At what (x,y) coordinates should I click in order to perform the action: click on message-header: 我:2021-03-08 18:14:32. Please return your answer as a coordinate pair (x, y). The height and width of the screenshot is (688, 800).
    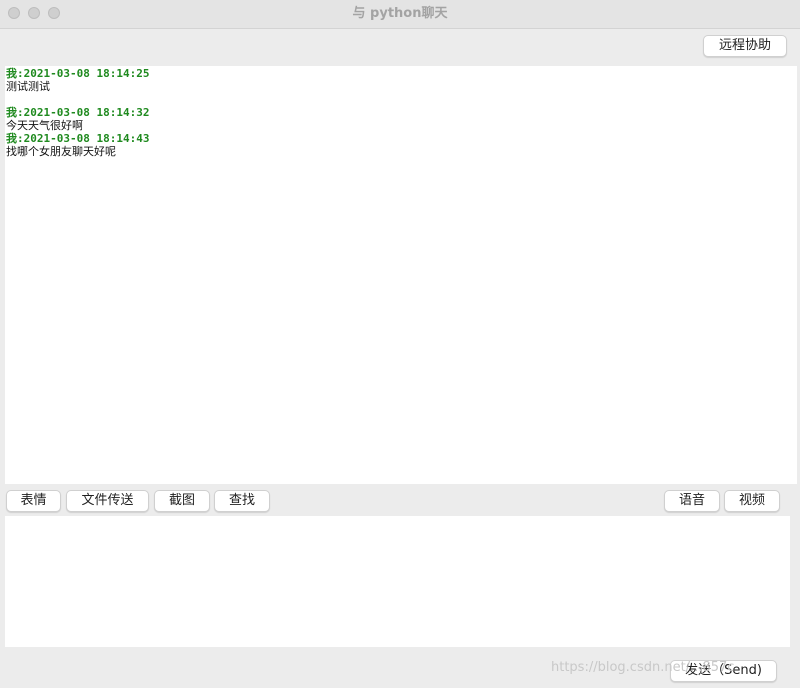
    Looking at the image, I should click on (78, 112).